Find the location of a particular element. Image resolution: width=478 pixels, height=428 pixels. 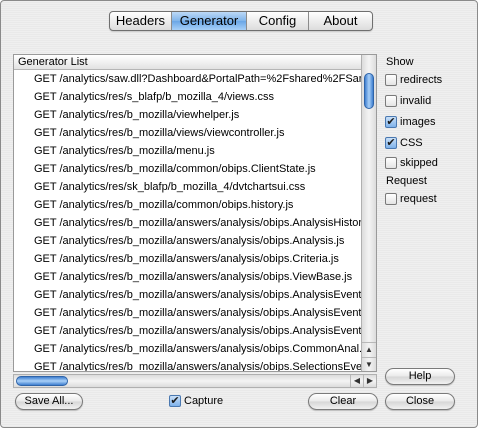

capture-checkbox-label: Capture is located at coordinates (204, 401).